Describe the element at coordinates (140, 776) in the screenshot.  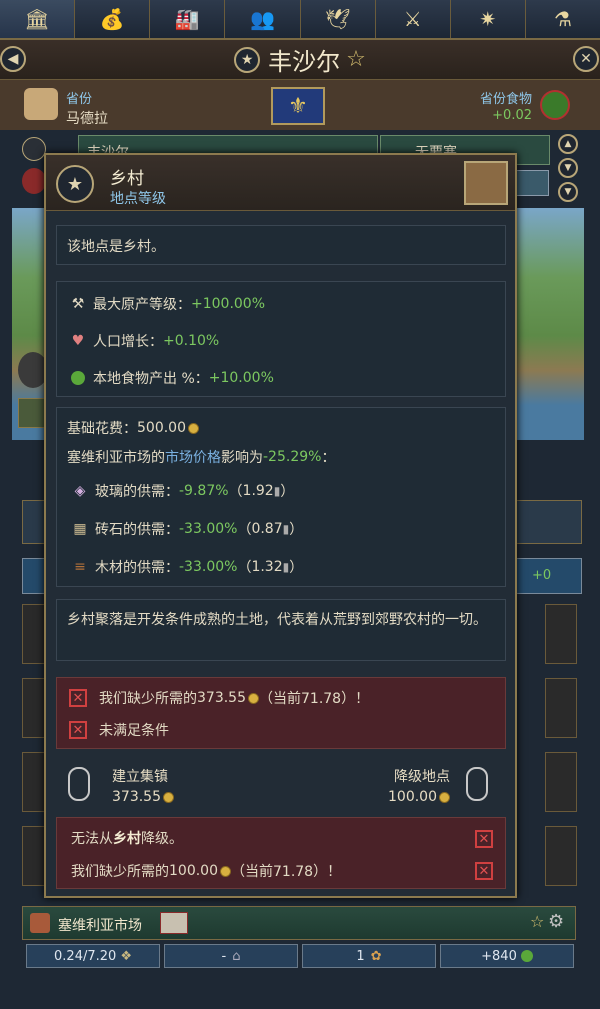
I see `build-town-label: 建立集镇` at that location.